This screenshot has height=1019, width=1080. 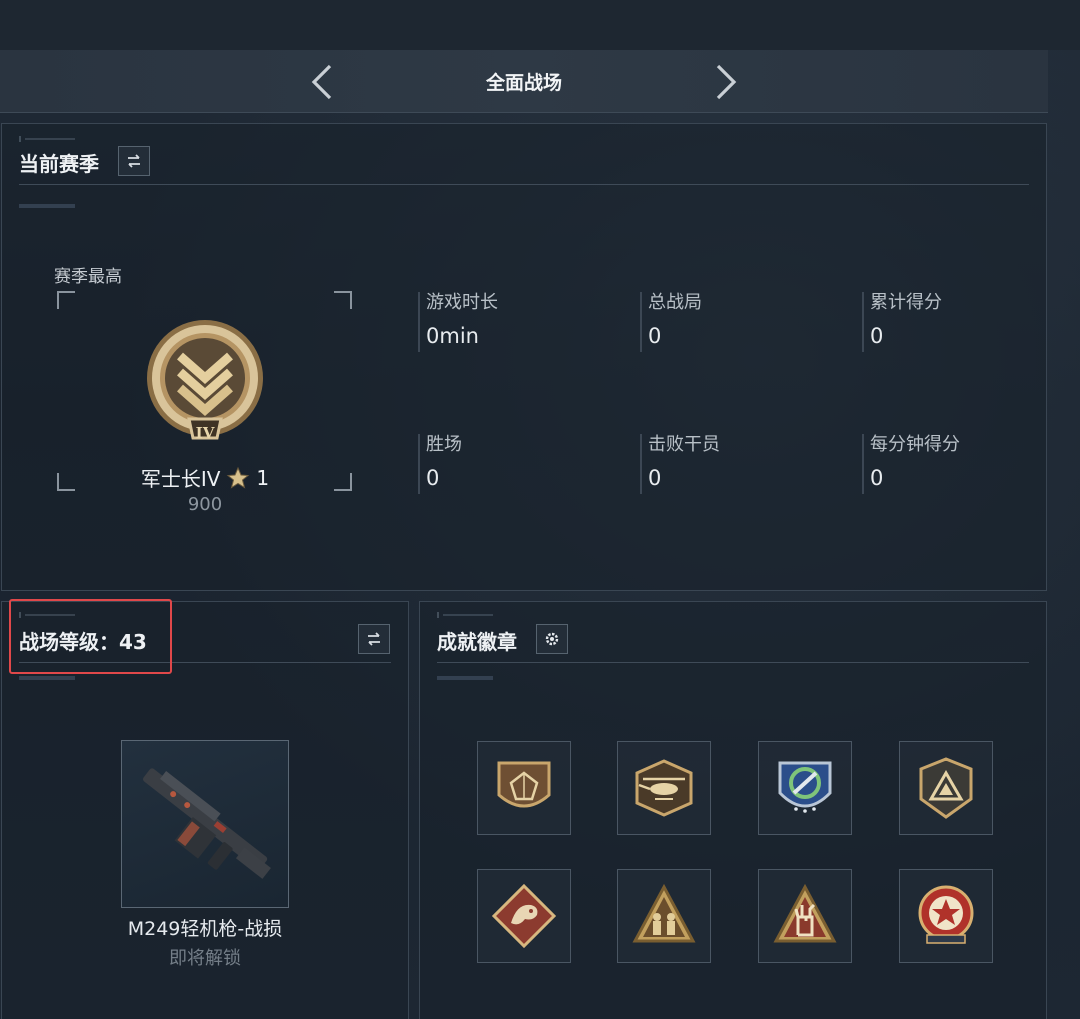 I want to click on season-switch-button, so click(x=134, y=161).